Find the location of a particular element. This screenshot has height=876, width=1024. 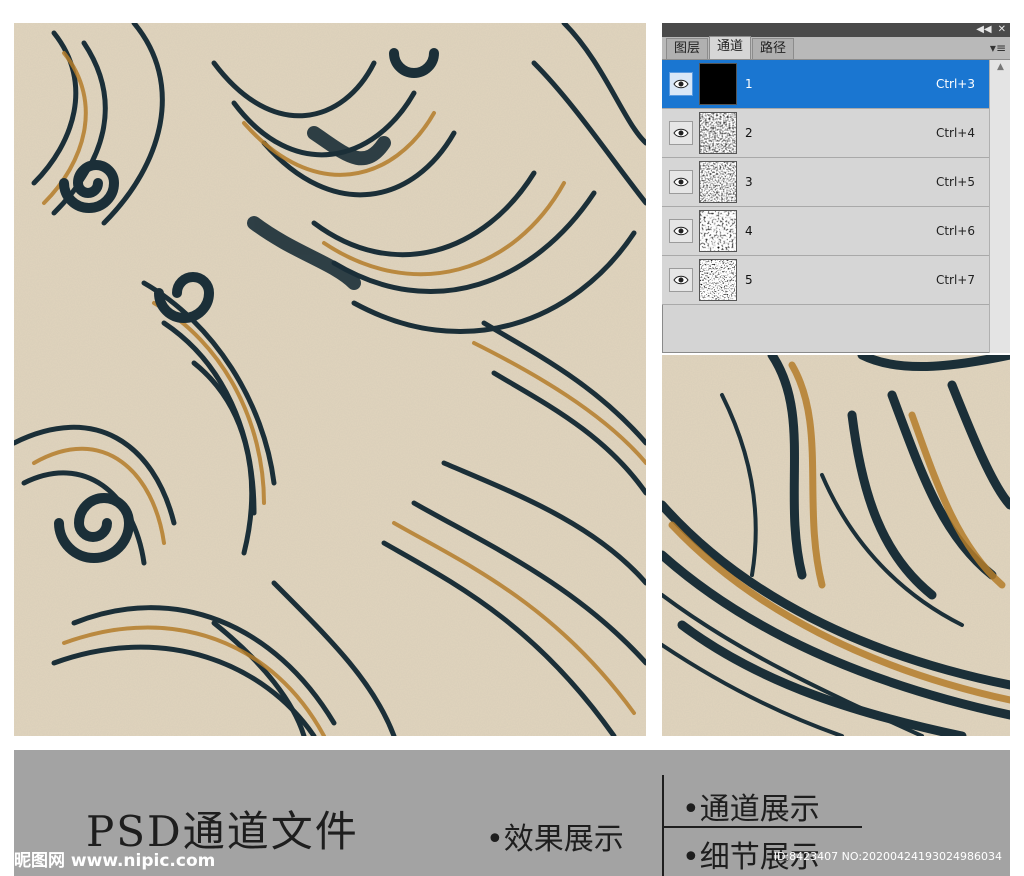

tab-layers: 图层 is located at coordinates (687, 48).